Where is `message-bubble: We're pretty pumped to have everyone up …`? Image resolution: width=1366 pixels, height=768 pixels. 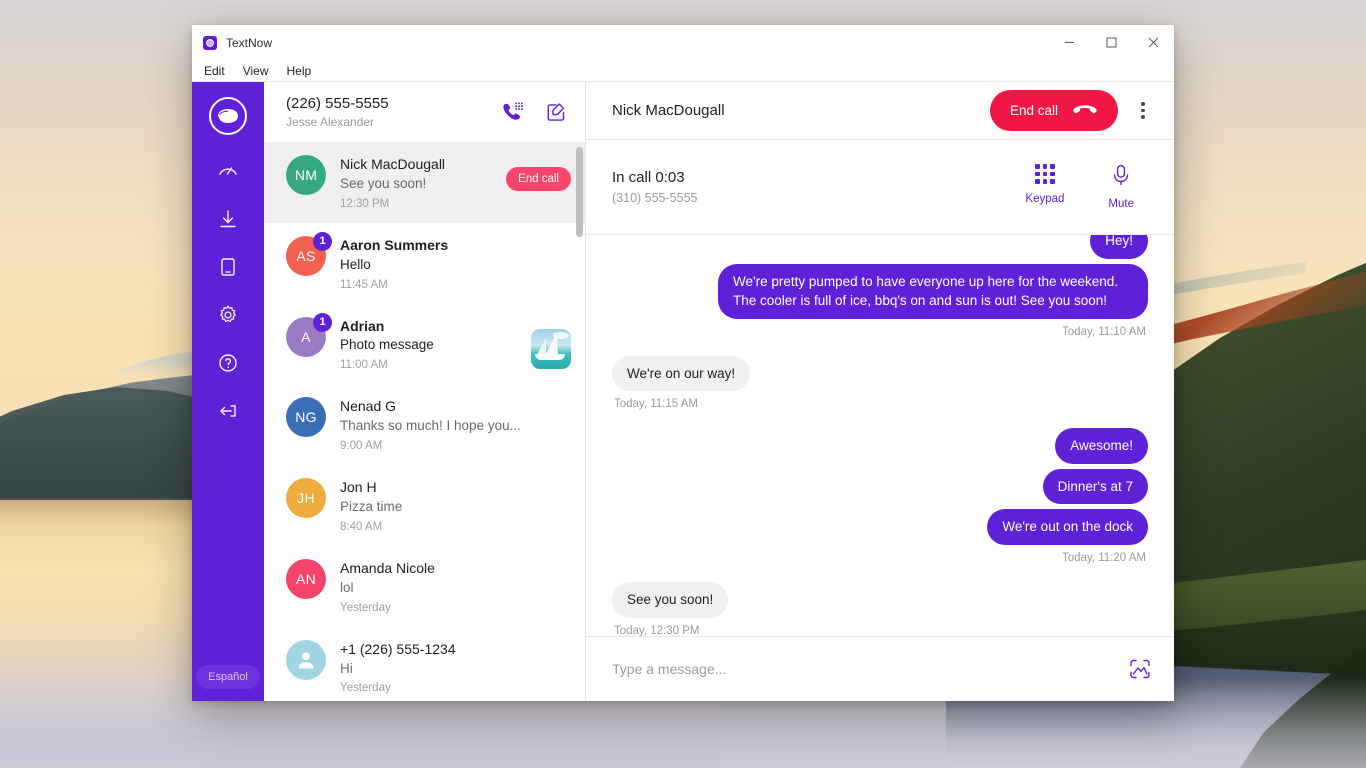
message-bubble: We're pretty pumped to have everyone up … is located at coordinates (933, 291).